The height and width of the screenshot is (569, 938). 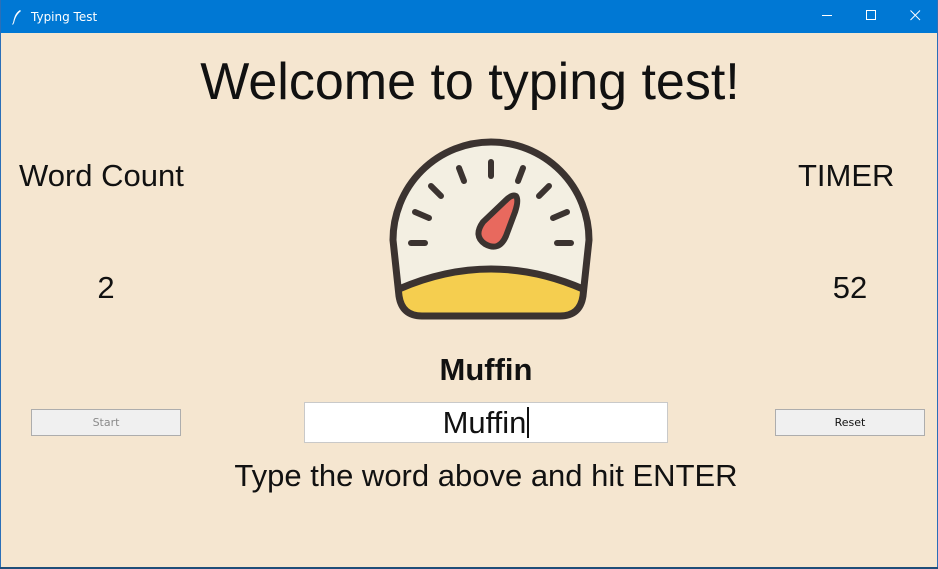 What do you see at coordinates (106, 287) in the screenshot?
I see `word-count-value: 2` at bounding box center [106, 287].